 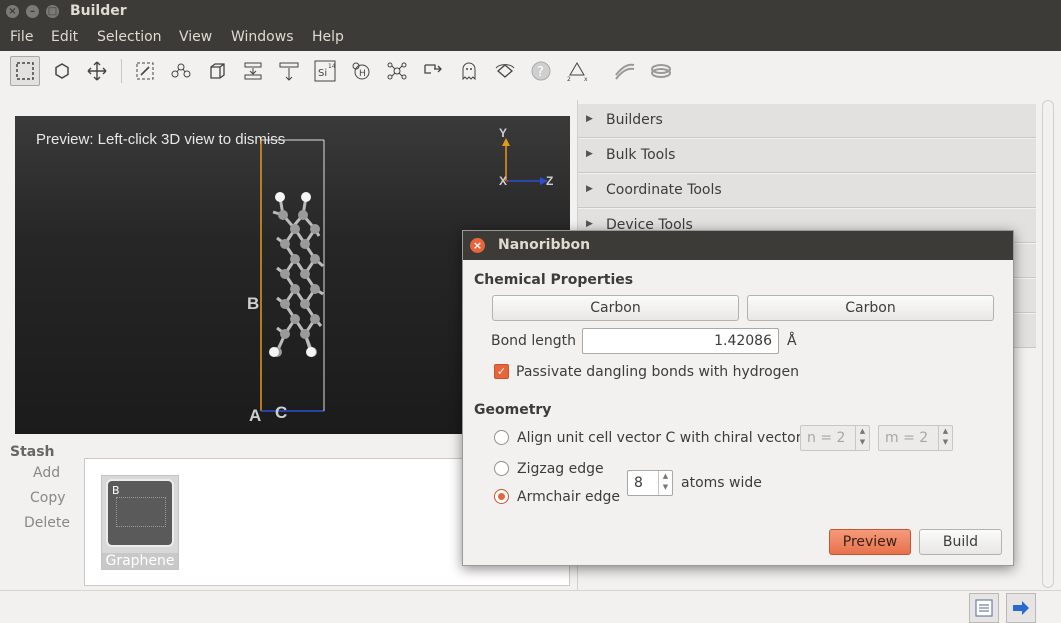 I want to click on element1-button: Carbon, so click(x=615, y=308).